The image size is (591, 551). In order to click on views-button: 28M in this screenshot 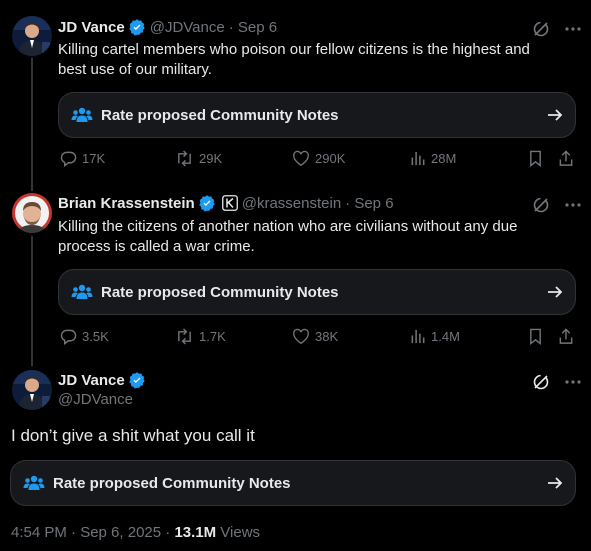, I will do `click(469, 158)`.